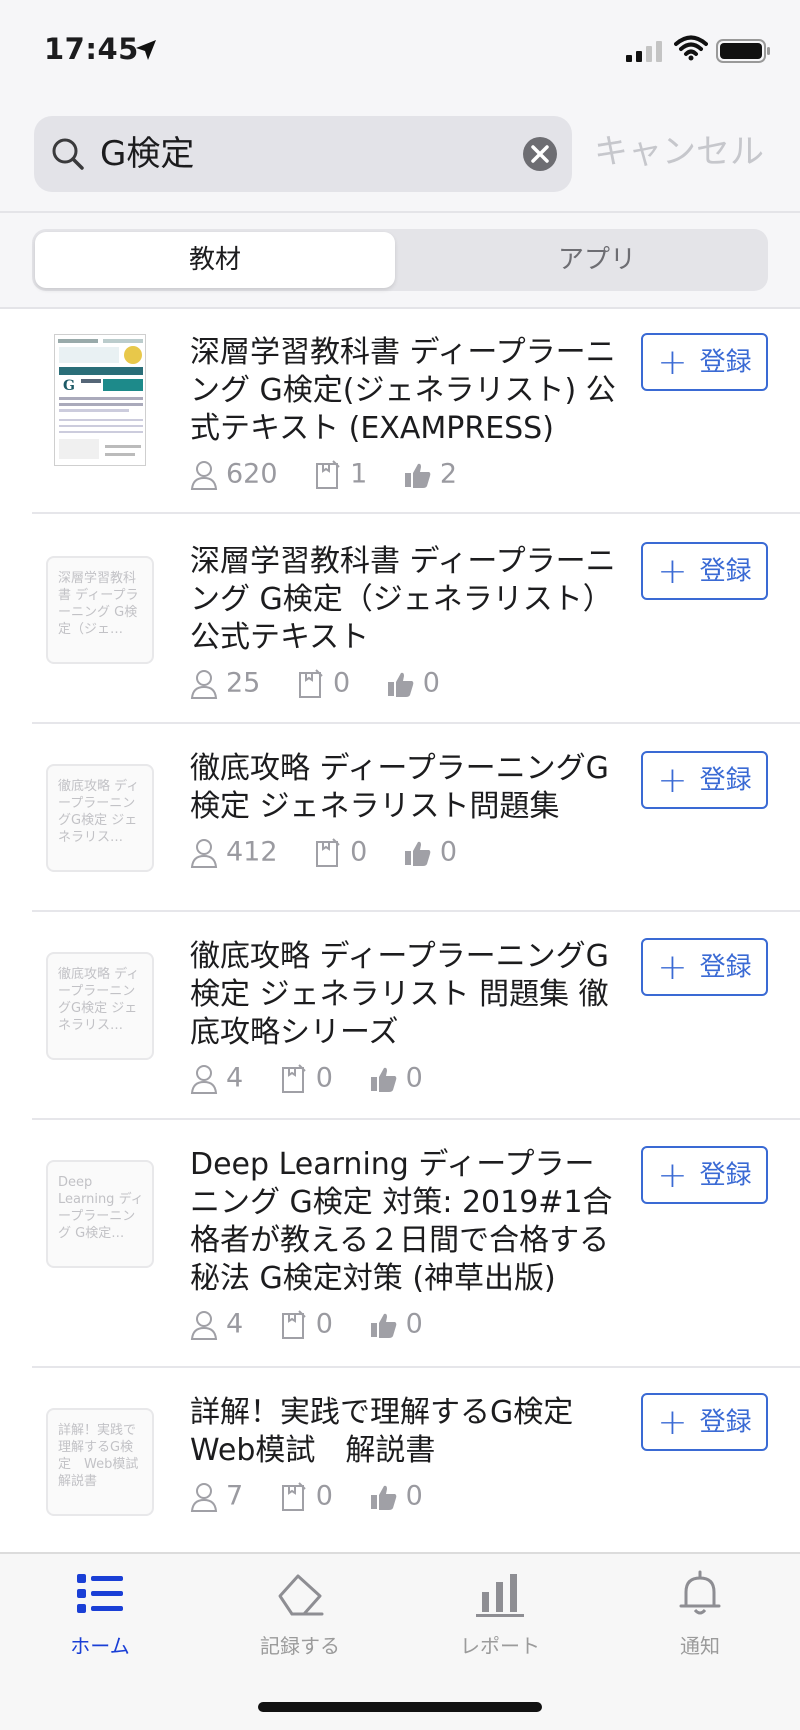 The height and width of the screenshot is (1730, 800). What do you see at coordinates (500, 1595) in the screenshot?
I see `bar-chart-icon` at bounding box center [500, 1595].